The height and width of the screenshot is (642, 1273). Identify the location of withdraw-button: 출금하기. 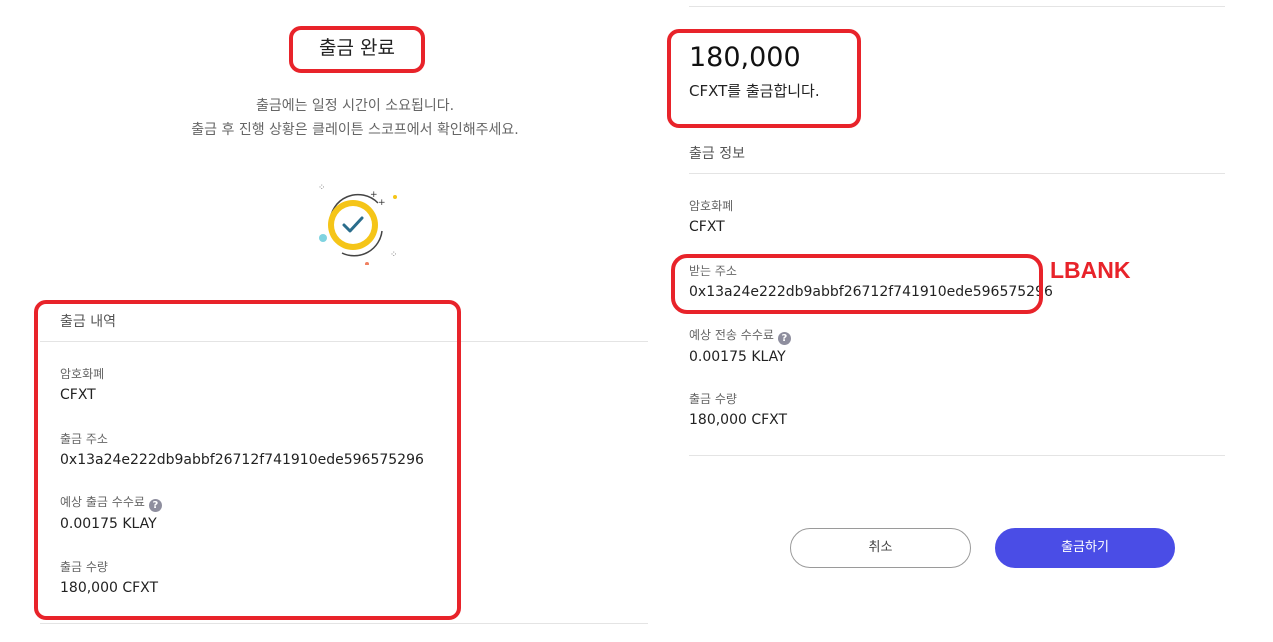
(1085, 548).